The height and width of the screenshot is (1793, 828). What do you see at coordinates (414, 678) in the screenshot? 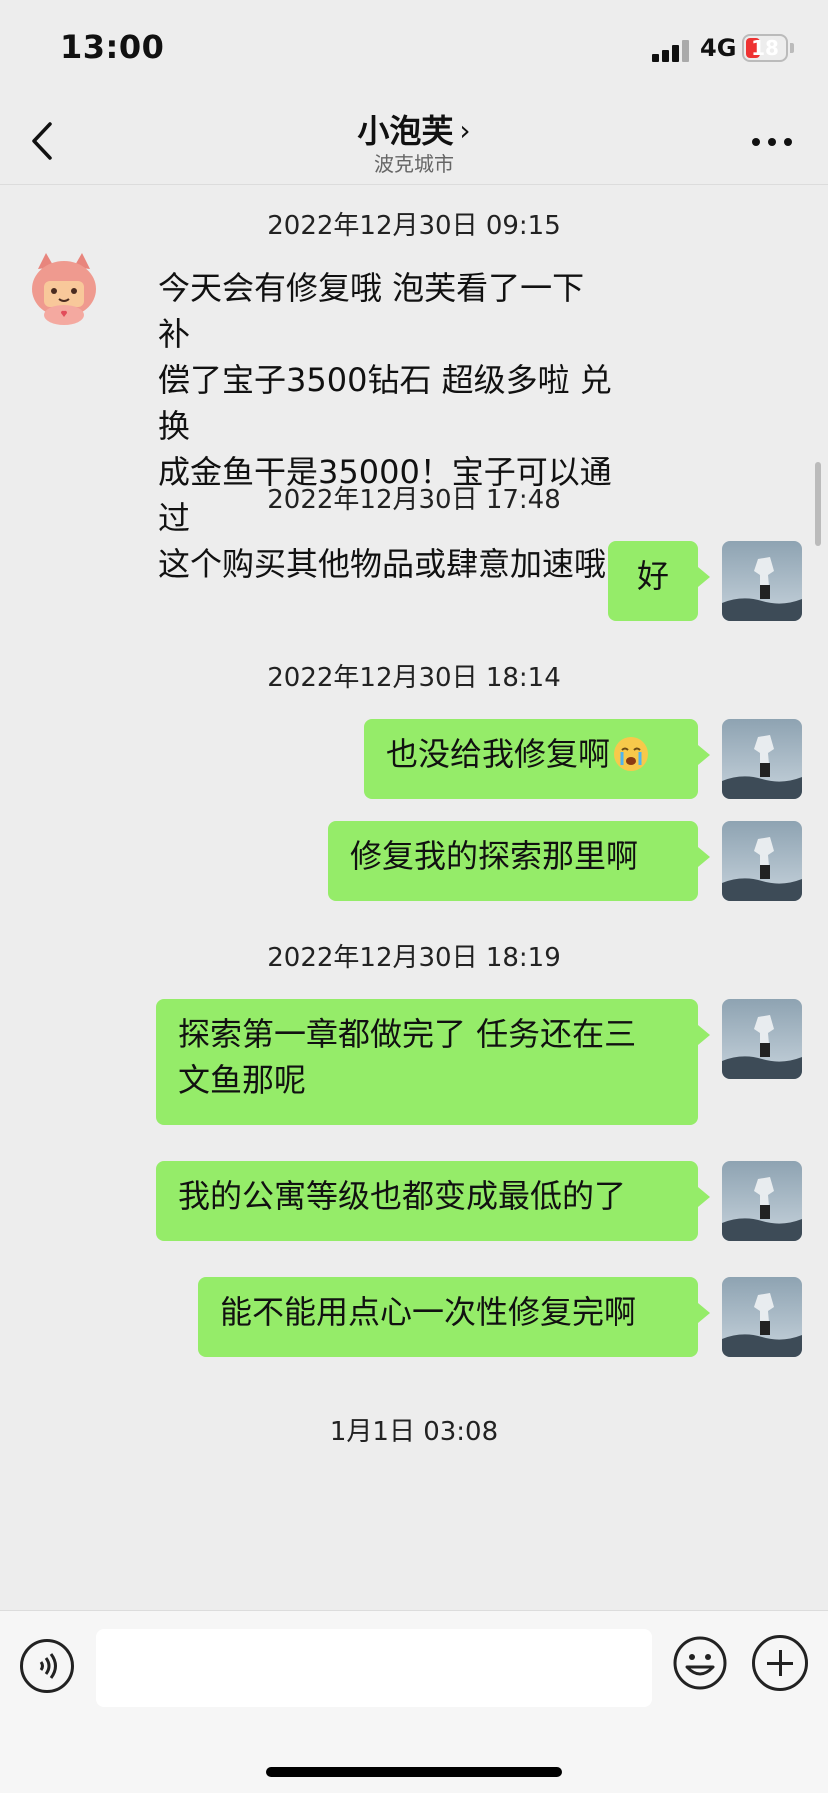
I see `timestamp: 2022年12月30日 18:14` at bounding box center [414, 678].